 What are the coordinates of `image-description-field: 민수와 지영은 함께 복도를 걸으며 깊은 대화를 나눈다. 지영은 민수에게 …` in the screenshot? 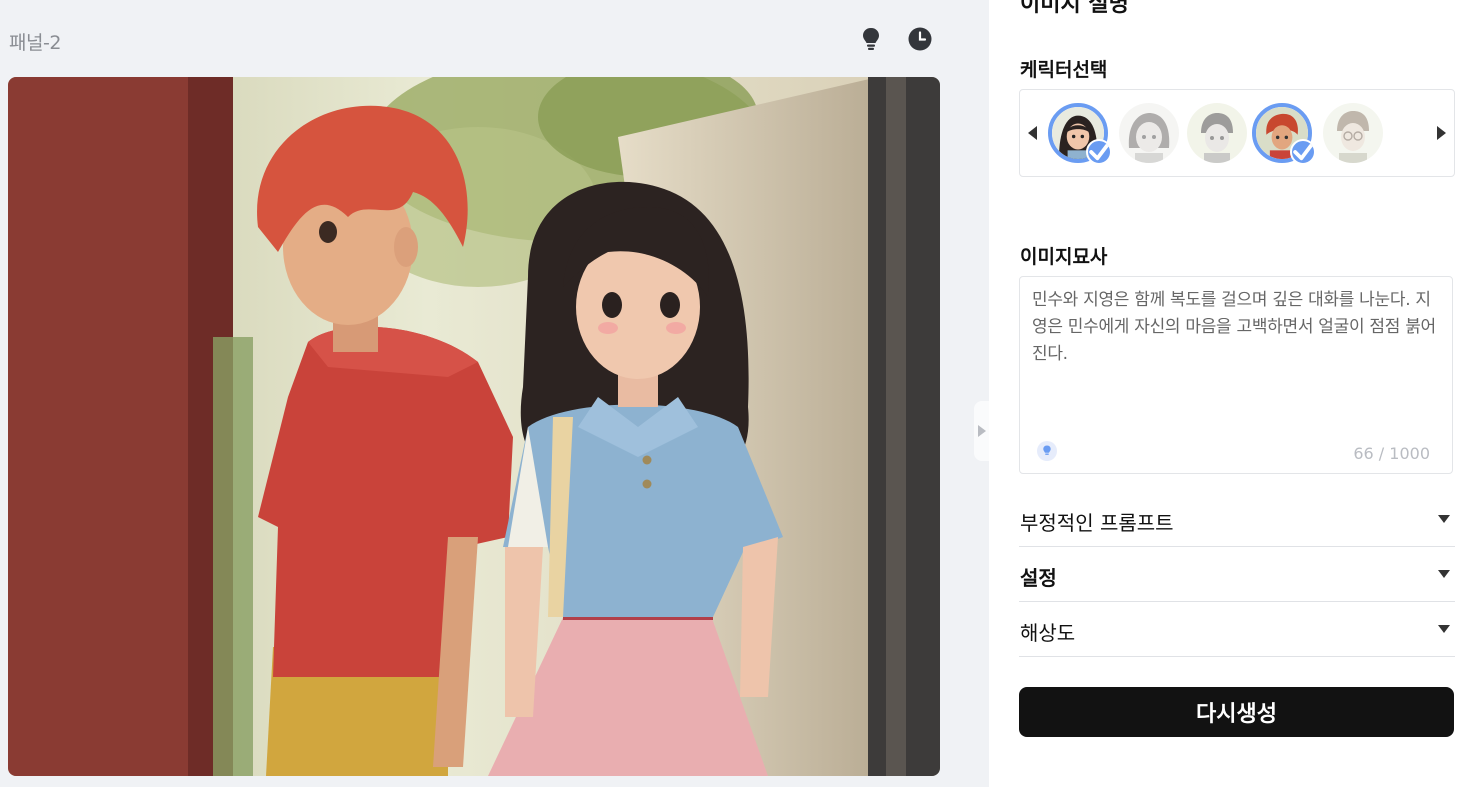 It's located at (1236, 375).